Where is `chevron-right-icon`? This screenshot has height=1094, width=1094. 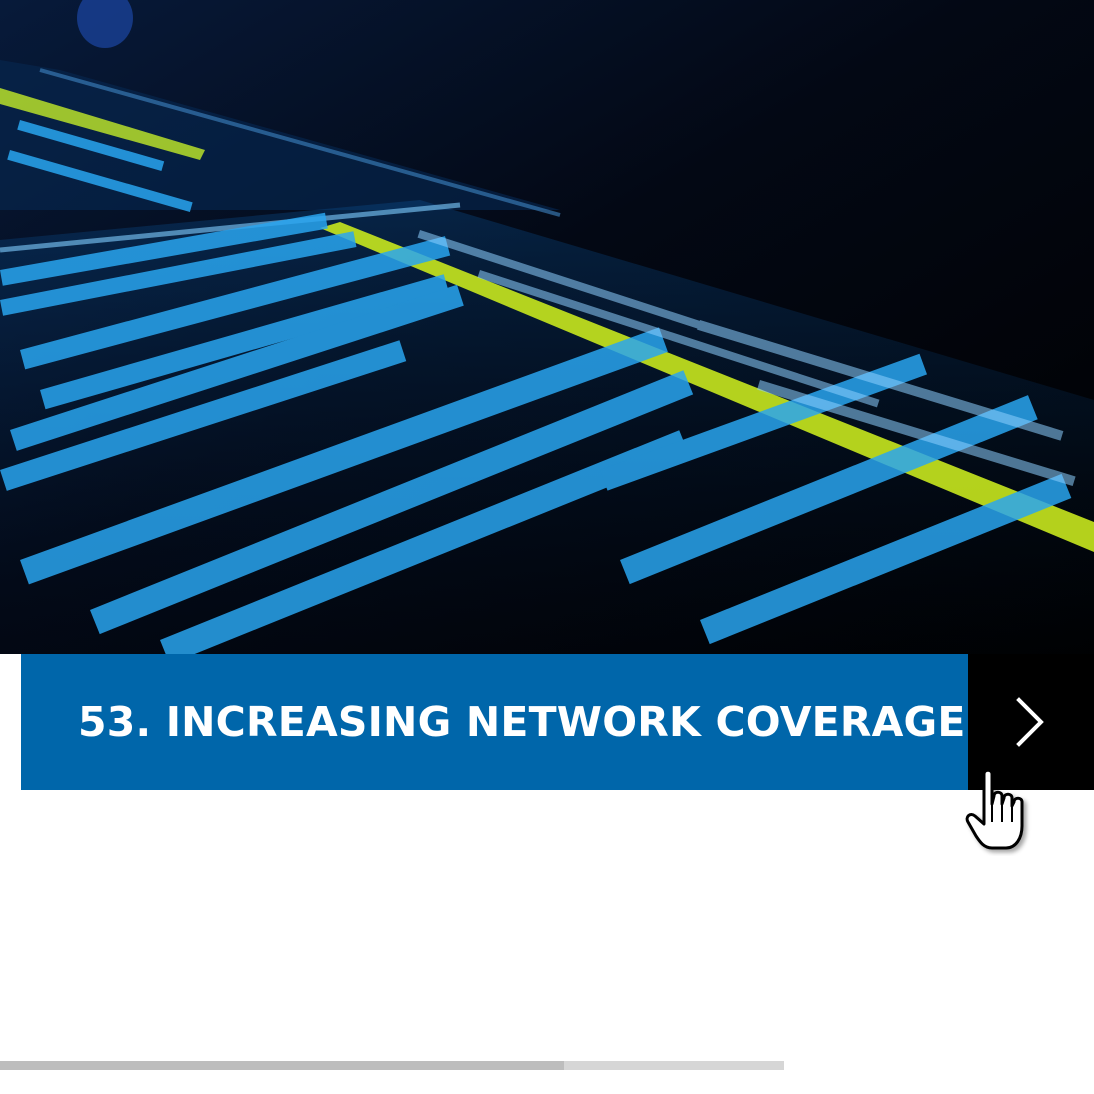 chevron-right-icon is located at coordinates (1030, 722).